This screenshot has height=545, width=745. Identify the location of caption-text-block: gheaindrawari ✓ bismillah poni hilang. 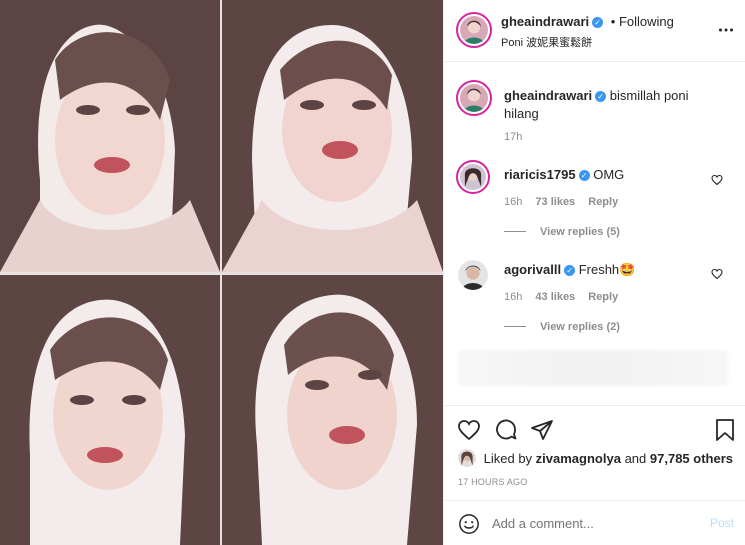
(614, 105).